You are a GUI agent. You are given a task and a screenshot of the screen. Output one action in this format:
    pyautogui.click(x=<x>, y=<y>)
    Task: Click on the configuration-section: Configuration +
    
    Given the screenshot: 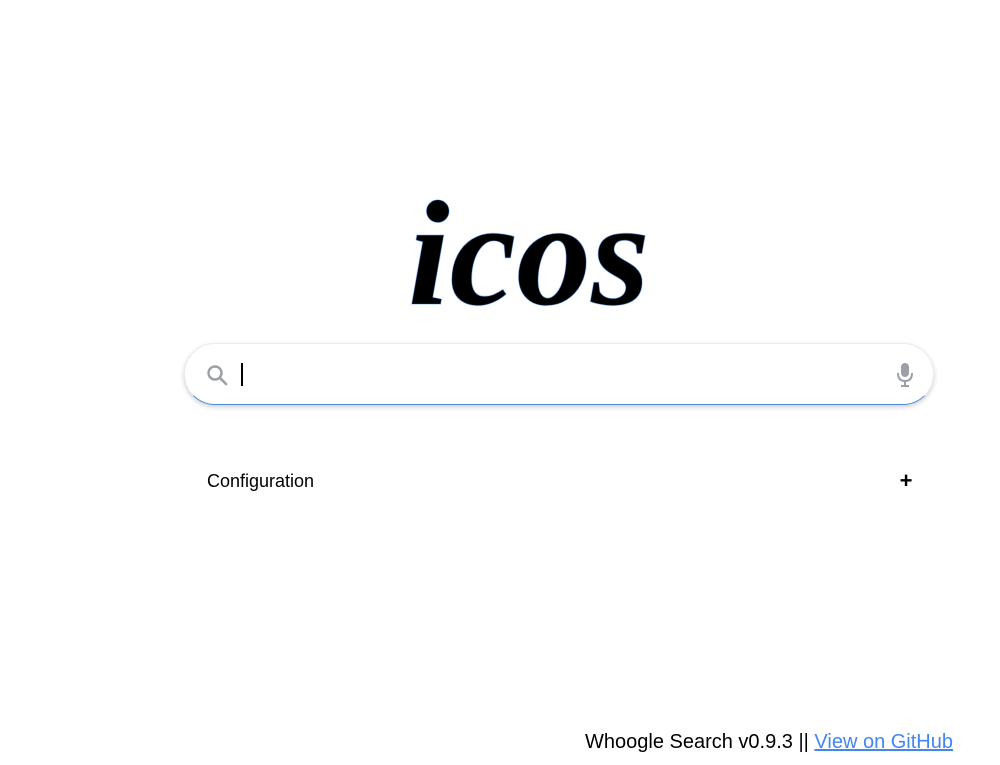 What is the action you would take?
    pyautogui.click(x=560, y=481)
    